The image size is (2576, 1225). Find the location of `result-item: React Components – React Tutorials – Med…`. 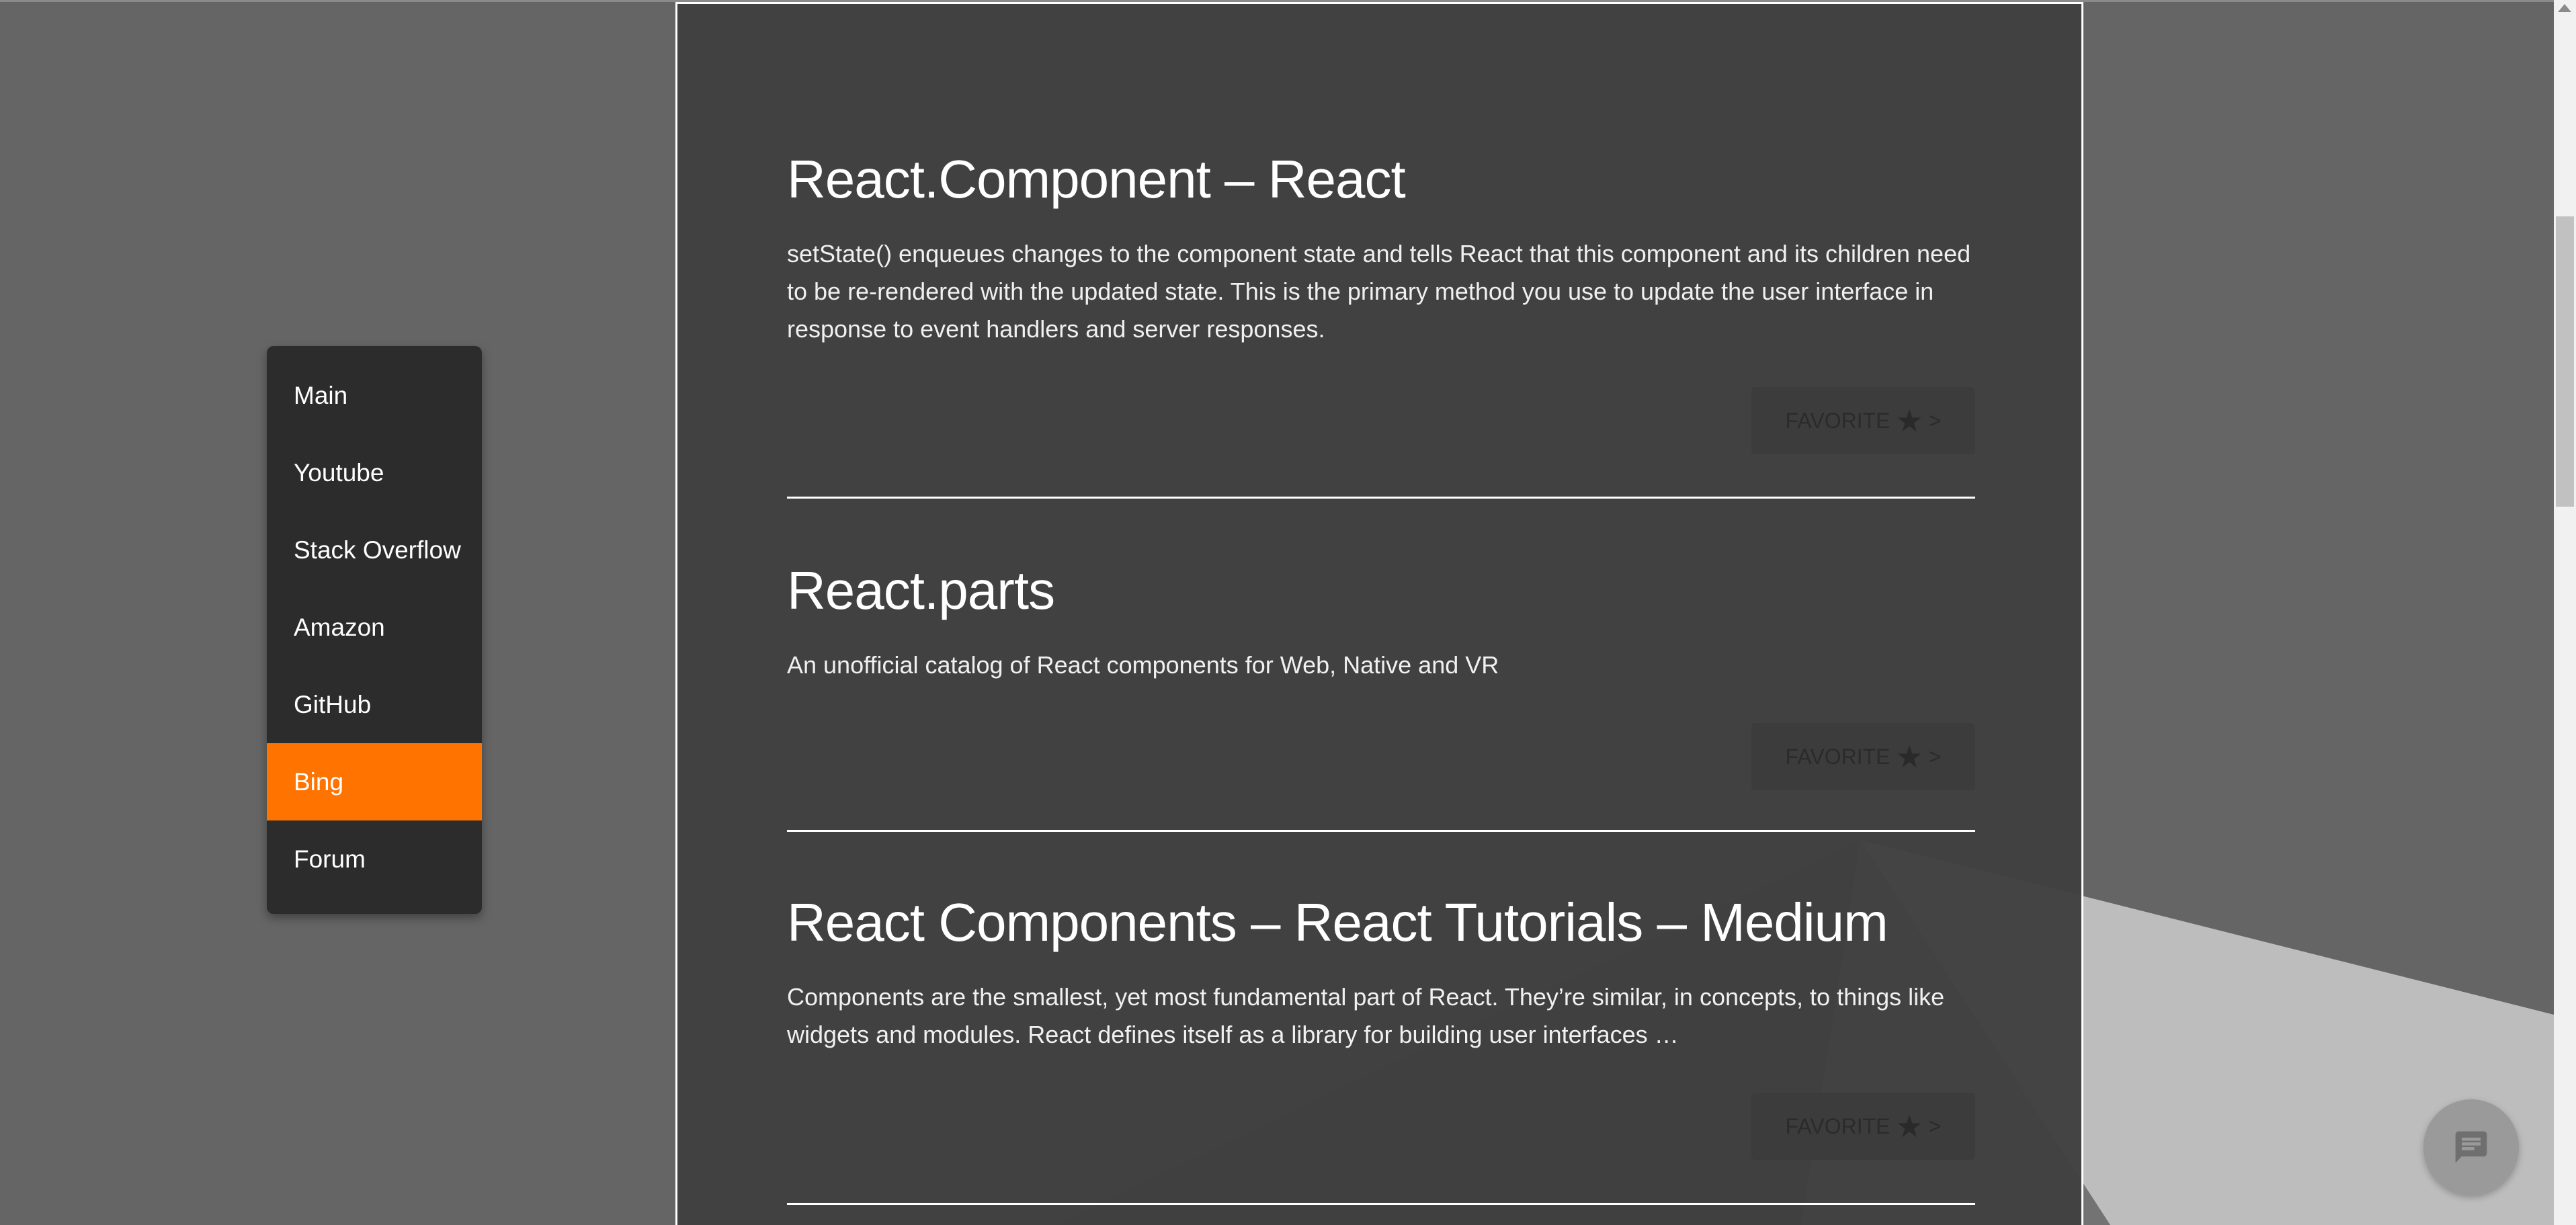

result-item: React Components – React Tutorials – Med… is located at coordinates (1381, 1019).